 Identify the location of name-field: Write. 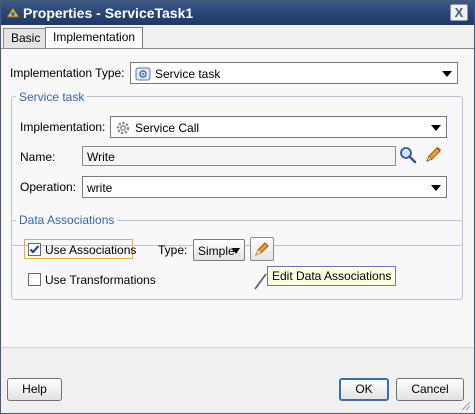
(239, 156).